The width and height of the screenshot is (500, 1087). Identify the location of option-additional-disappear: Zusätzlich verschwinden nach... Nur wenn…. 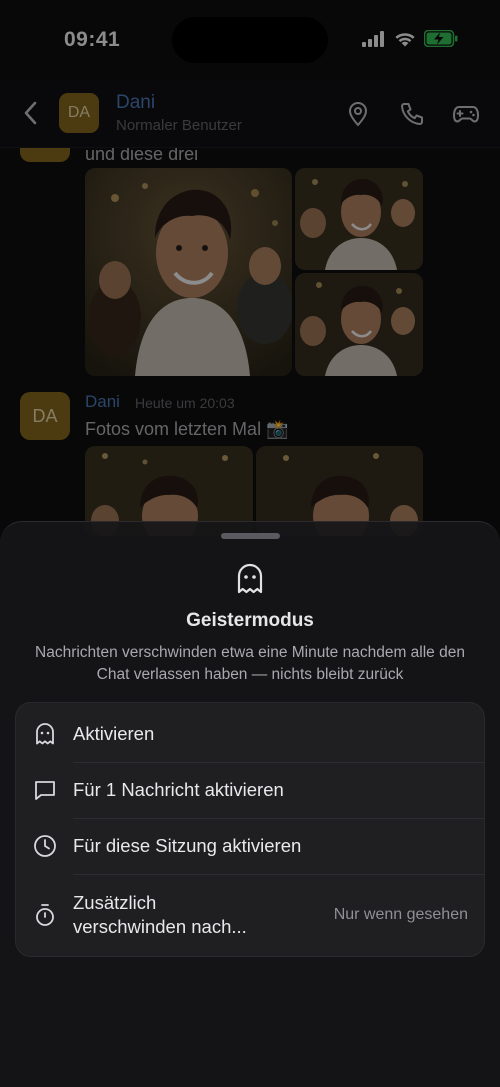
(251, 915).